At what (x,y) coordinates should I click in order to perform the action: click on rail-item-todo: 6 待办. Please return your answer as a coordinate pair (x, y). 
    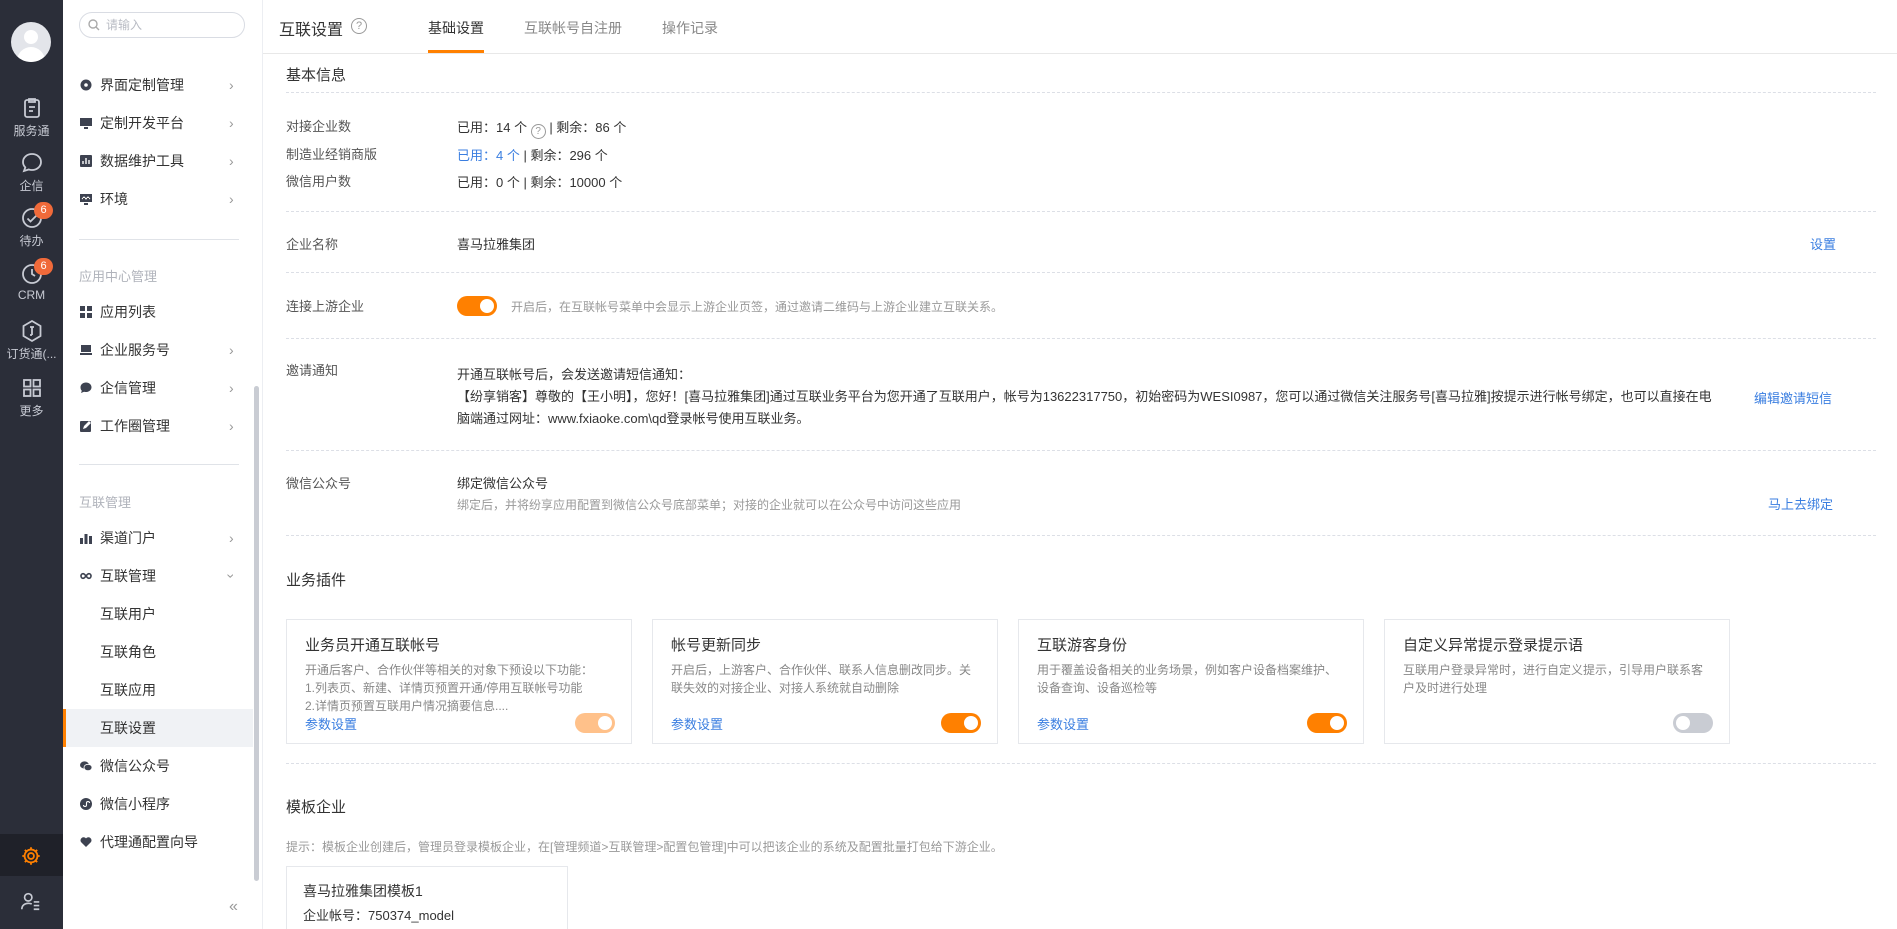
    Looking at the image, I should click on (31, 230).